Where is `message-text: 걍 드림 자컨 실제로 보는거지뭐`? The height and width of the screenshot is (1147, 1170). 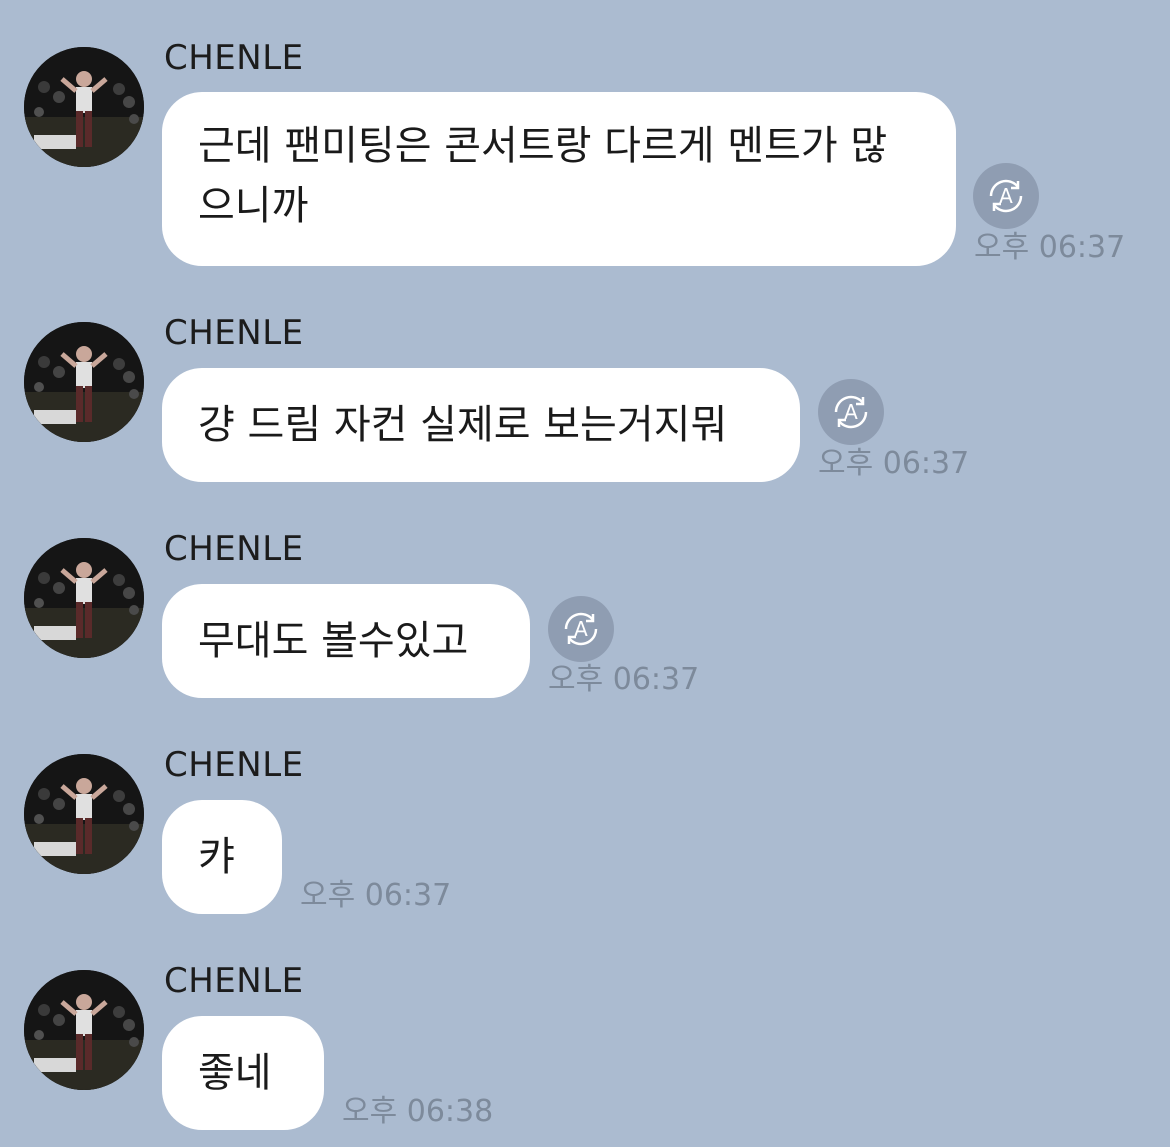 message-text: 걍 드림 자컨 실제로 보는거지뭐 is located at coordinates (463, 425).